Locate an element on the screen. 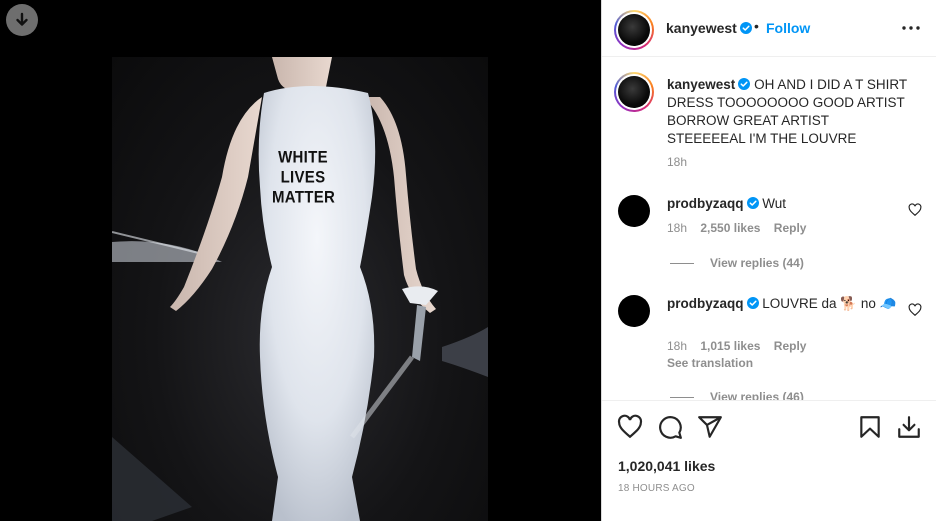 This screenshot has height=521, width=936. comment-meta: 18h 1,015 likes Reply is located at coordinates (736, 346).